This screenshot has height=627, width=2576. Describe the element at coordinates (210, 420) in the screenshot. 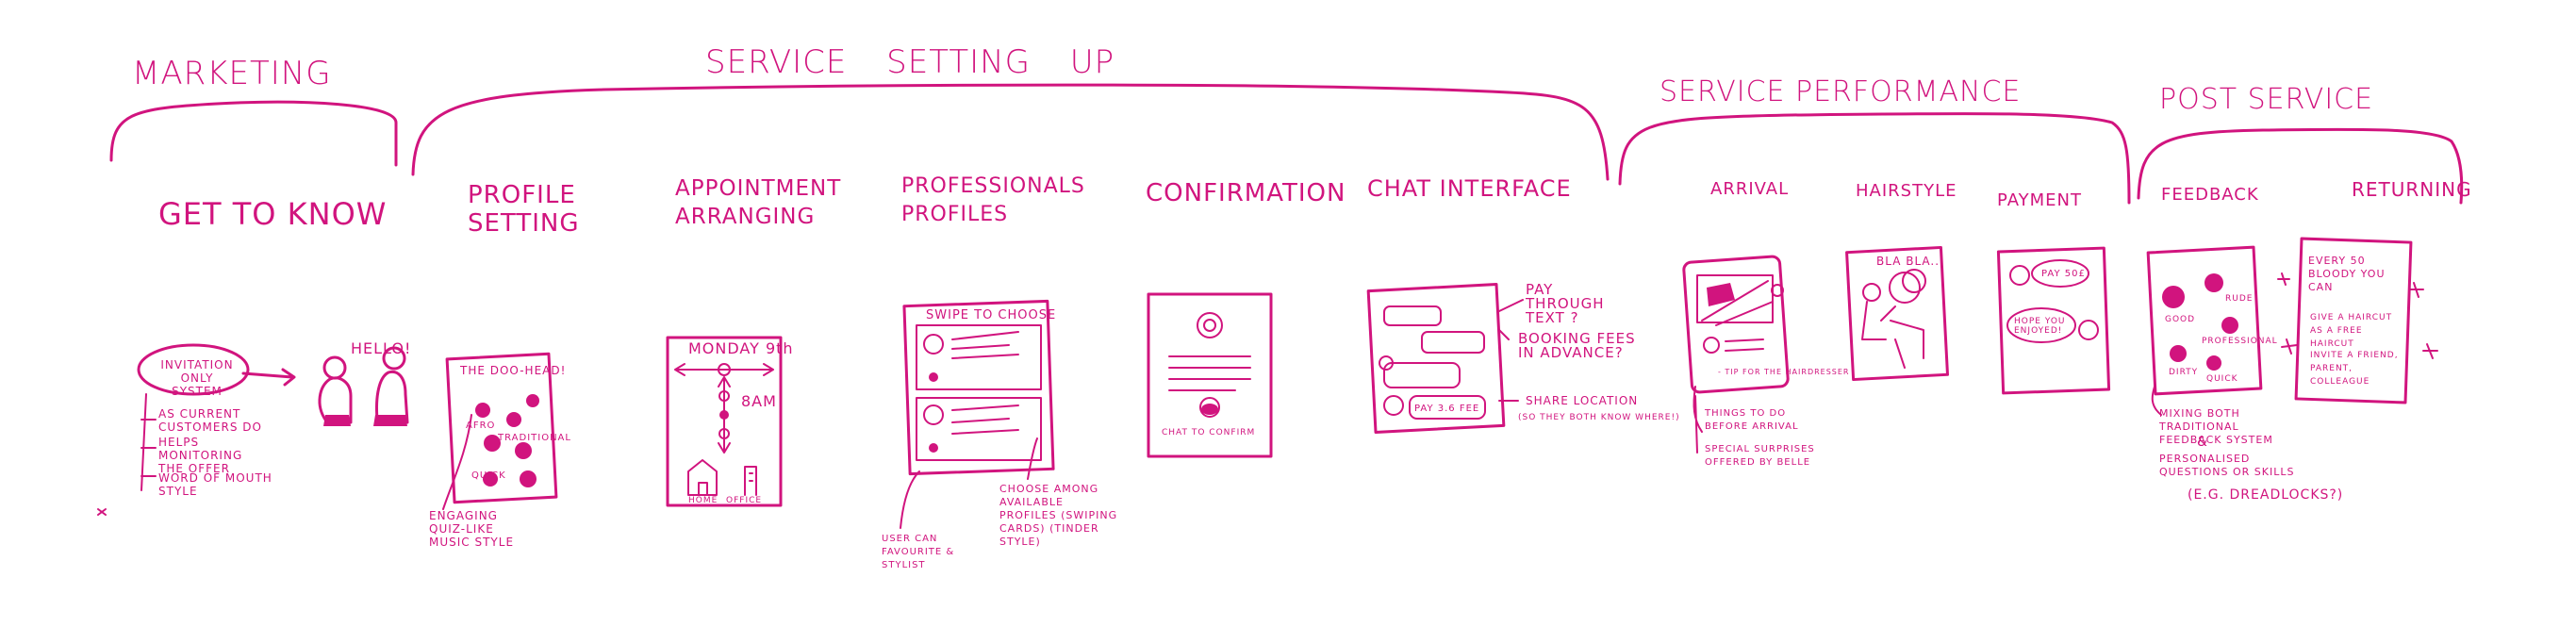

I see `get-to-know-note-1: AS CURRENT CUSTOMERS DO` at that location.